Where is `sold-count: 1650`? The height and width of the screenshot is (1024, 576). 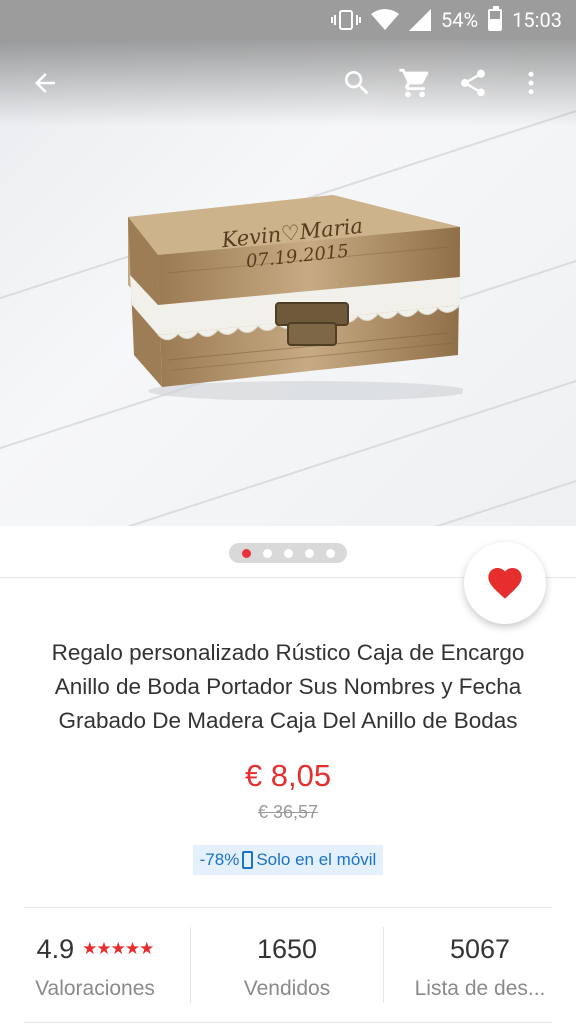 sold-count: 1650 is located at coordinates (287, 948).